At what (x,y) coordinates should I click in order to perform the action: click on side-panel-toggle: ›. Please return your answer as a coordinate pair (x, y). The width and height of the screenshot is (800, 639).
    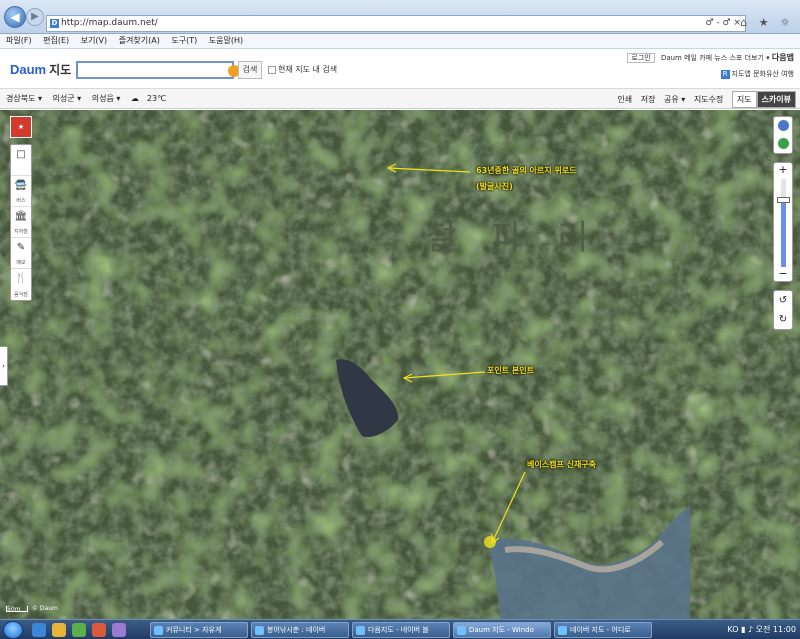
    Looking at the image, I should click on (4, 366).